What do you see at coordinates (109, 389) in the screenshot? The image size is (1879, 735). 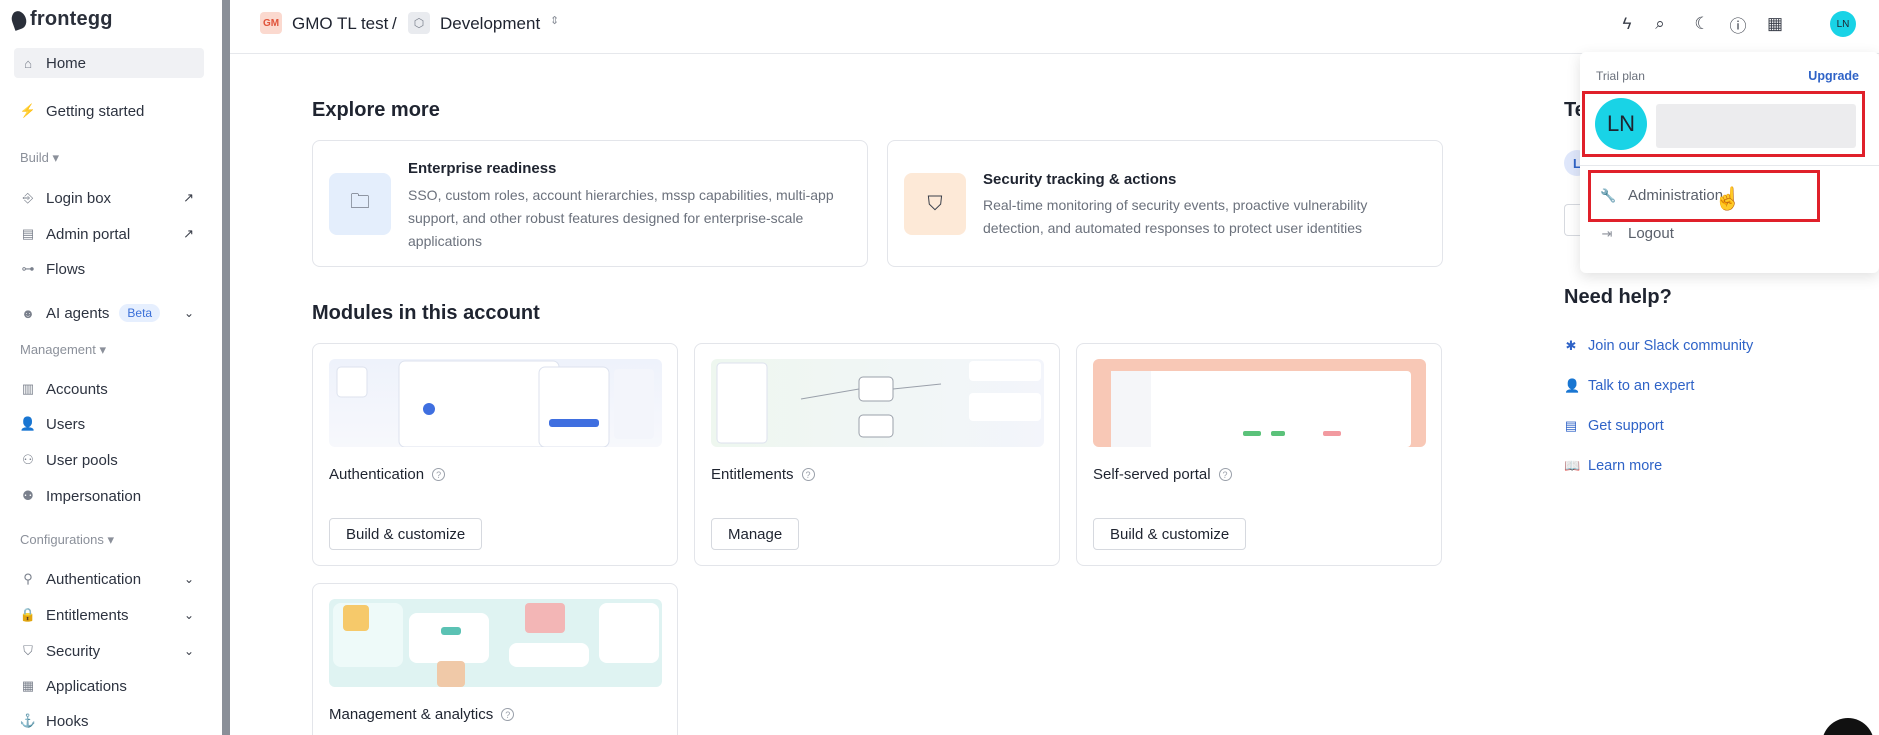 I see `sidebar-item-accounts: ▥ Accounts` at bounding box center [109, 389].